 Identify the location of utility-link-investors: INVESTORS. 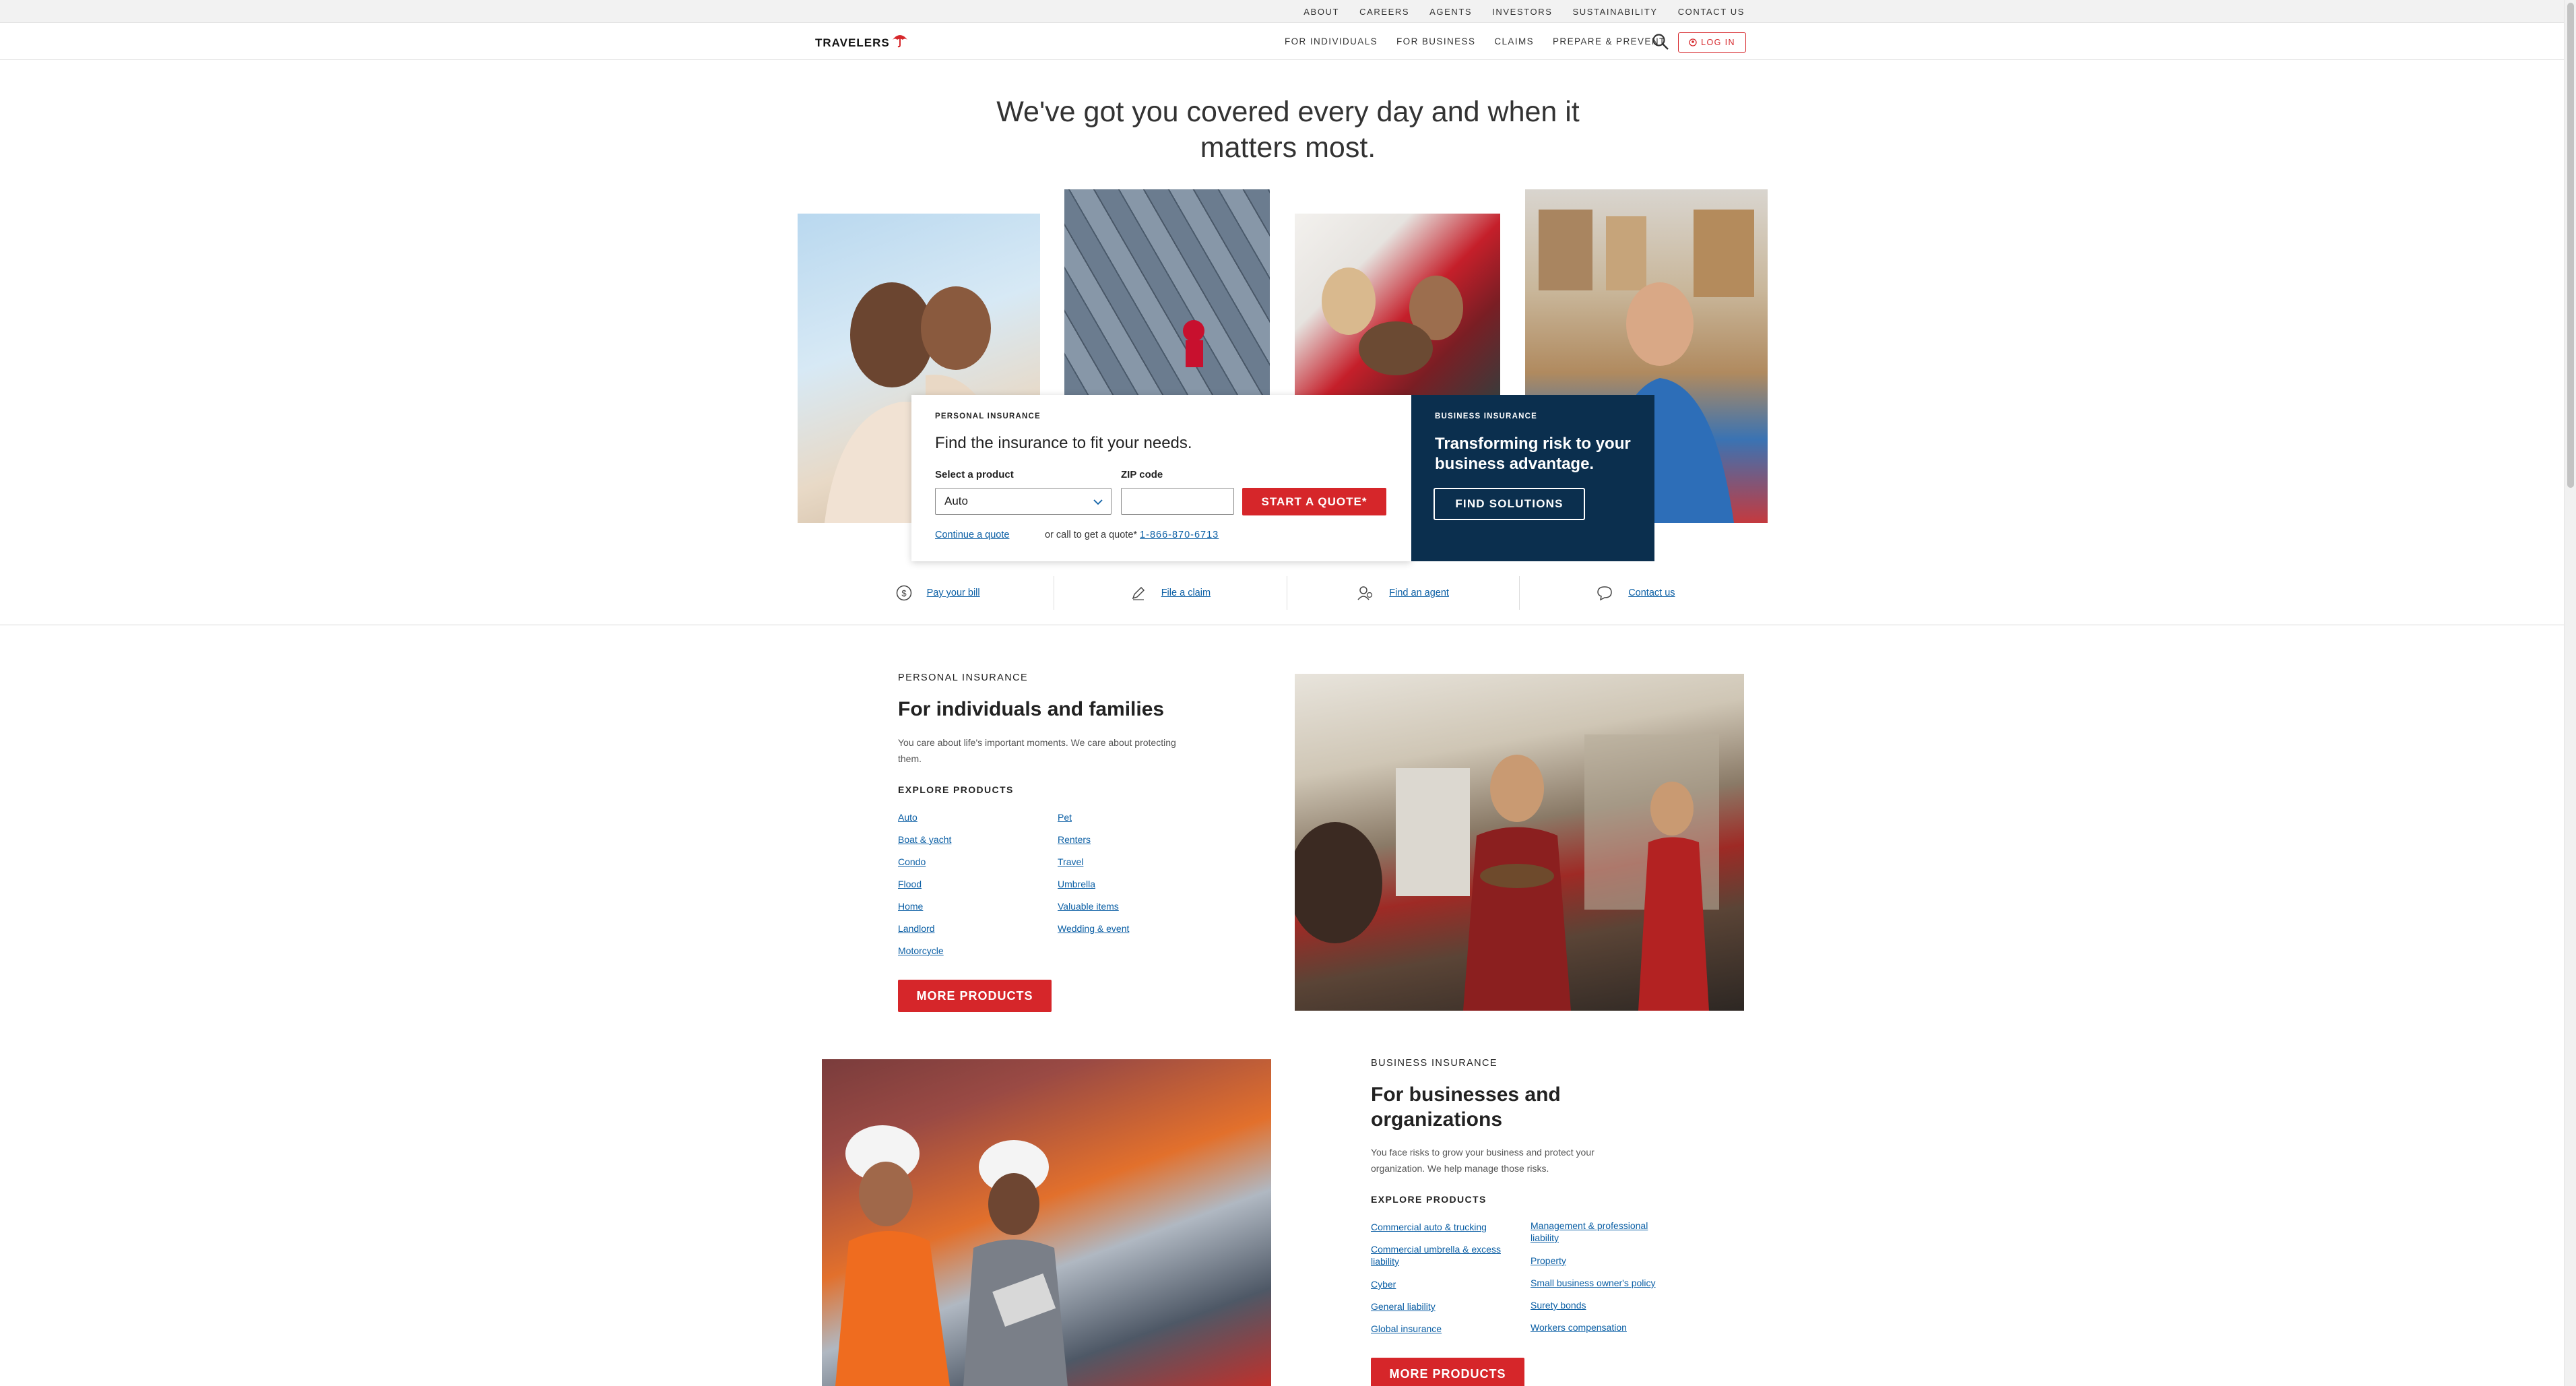
(1522, 12).